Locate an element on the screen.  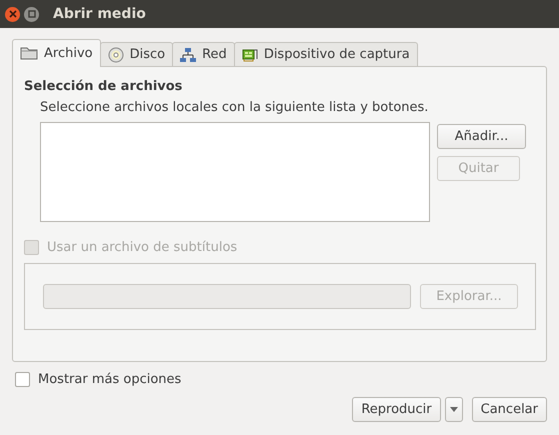
maximize-icon is located at coordinates (32, 14).